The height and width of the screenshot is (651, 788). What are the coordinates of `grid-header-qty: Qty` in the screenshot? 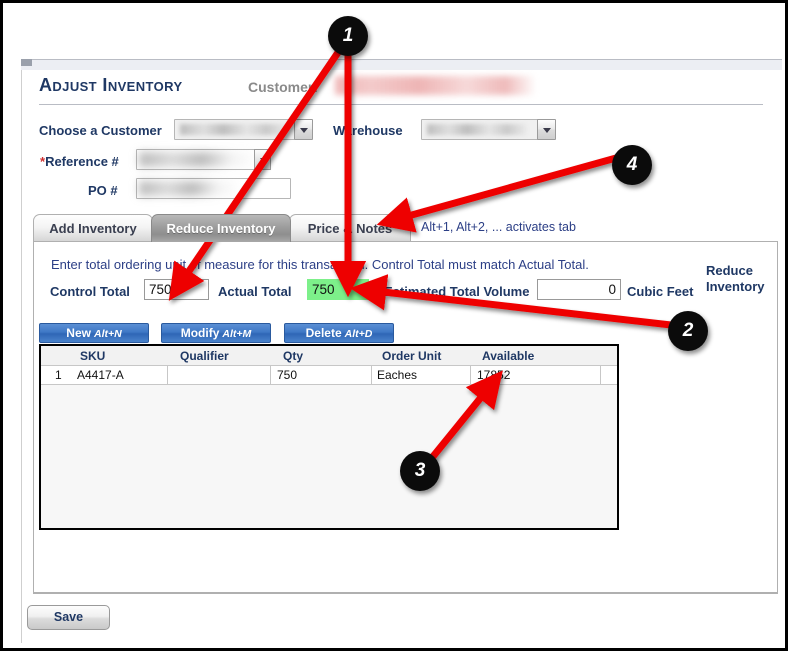 It's located at (293, 356).